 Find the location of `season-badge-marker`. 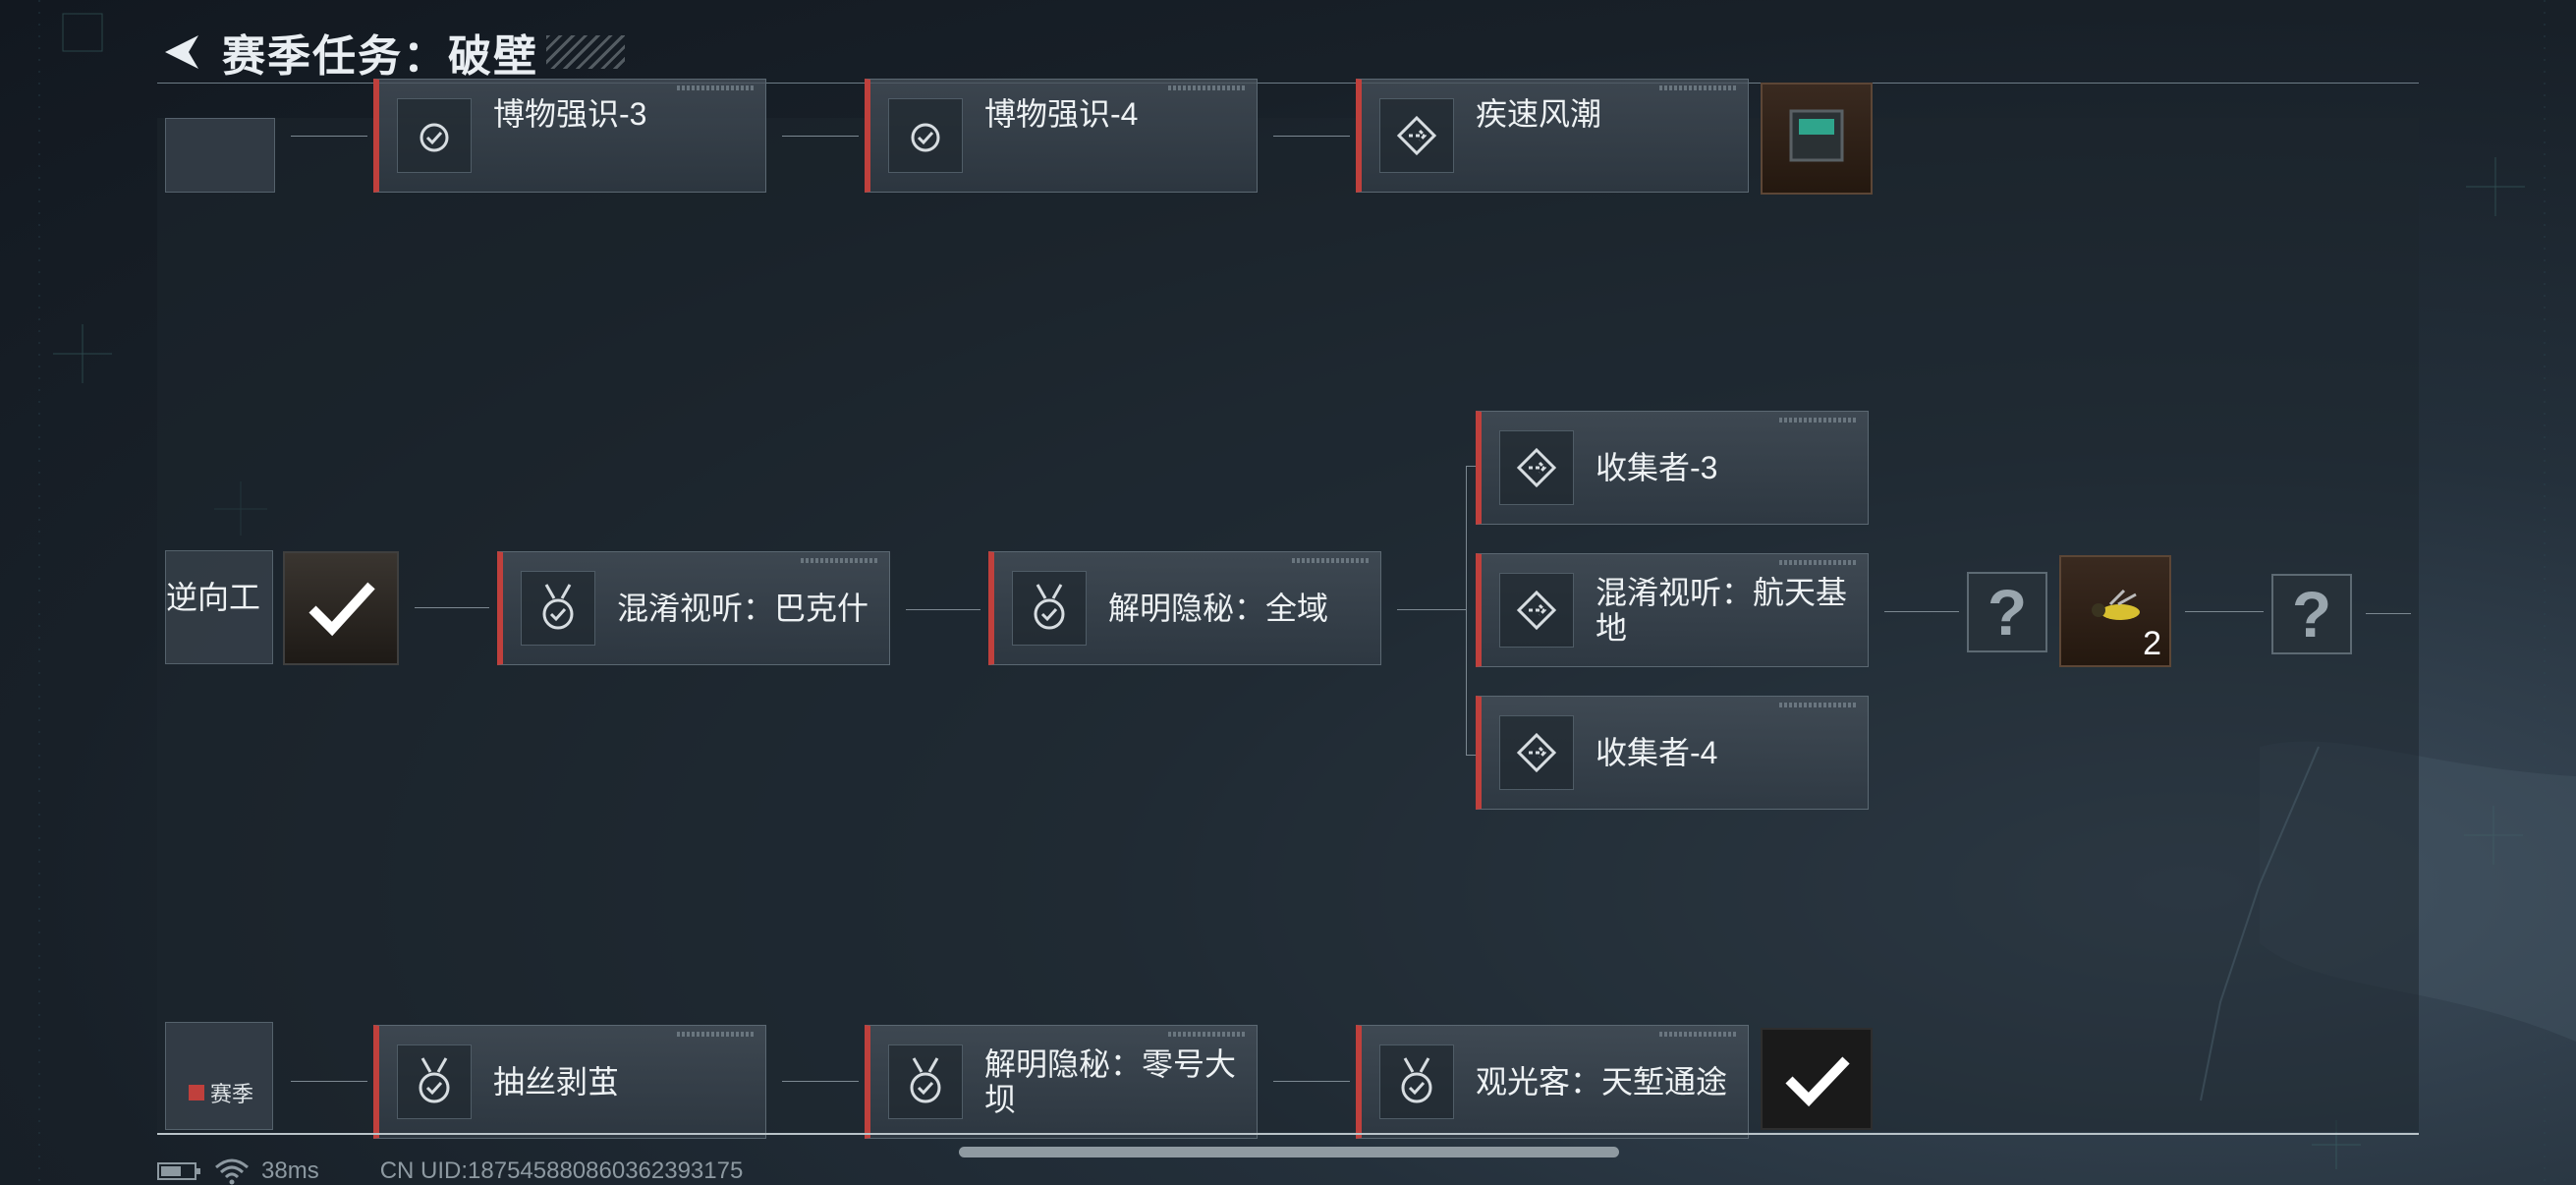

season-badge-marker is located at coordinates (196, 1092).